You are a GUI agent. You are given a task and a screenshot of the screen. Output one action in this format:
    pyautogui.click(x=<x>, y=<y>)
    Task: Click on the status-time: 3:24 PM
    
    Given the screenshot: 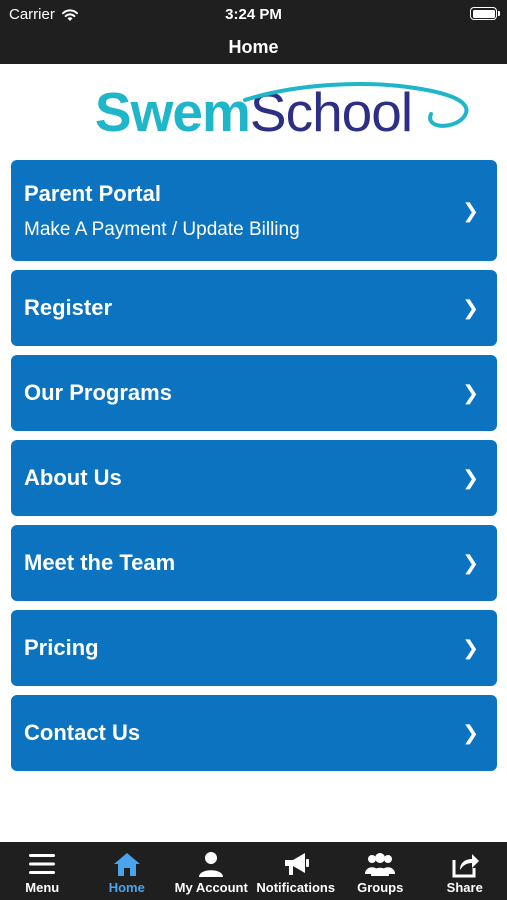 What is the action you would take?
    pyautogui.click(x=253, y=14)
    